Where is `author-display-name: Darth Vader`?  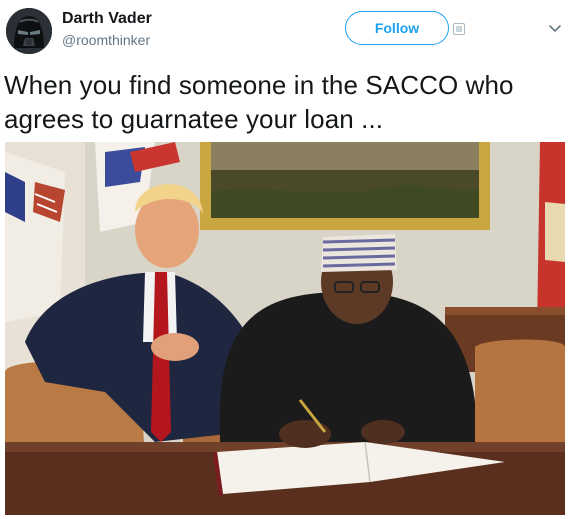 author-display-name: Darth Vader is located at coordinates (107, 19).